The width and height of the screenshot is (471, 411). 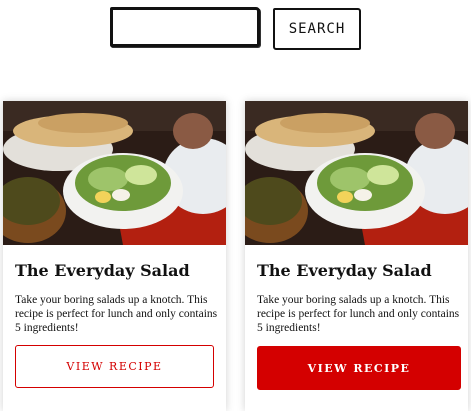 What do you see at coordinates (317, 29) in the screenshot?
I see `search-button: SEARCH` at bounding box center [317, 29].